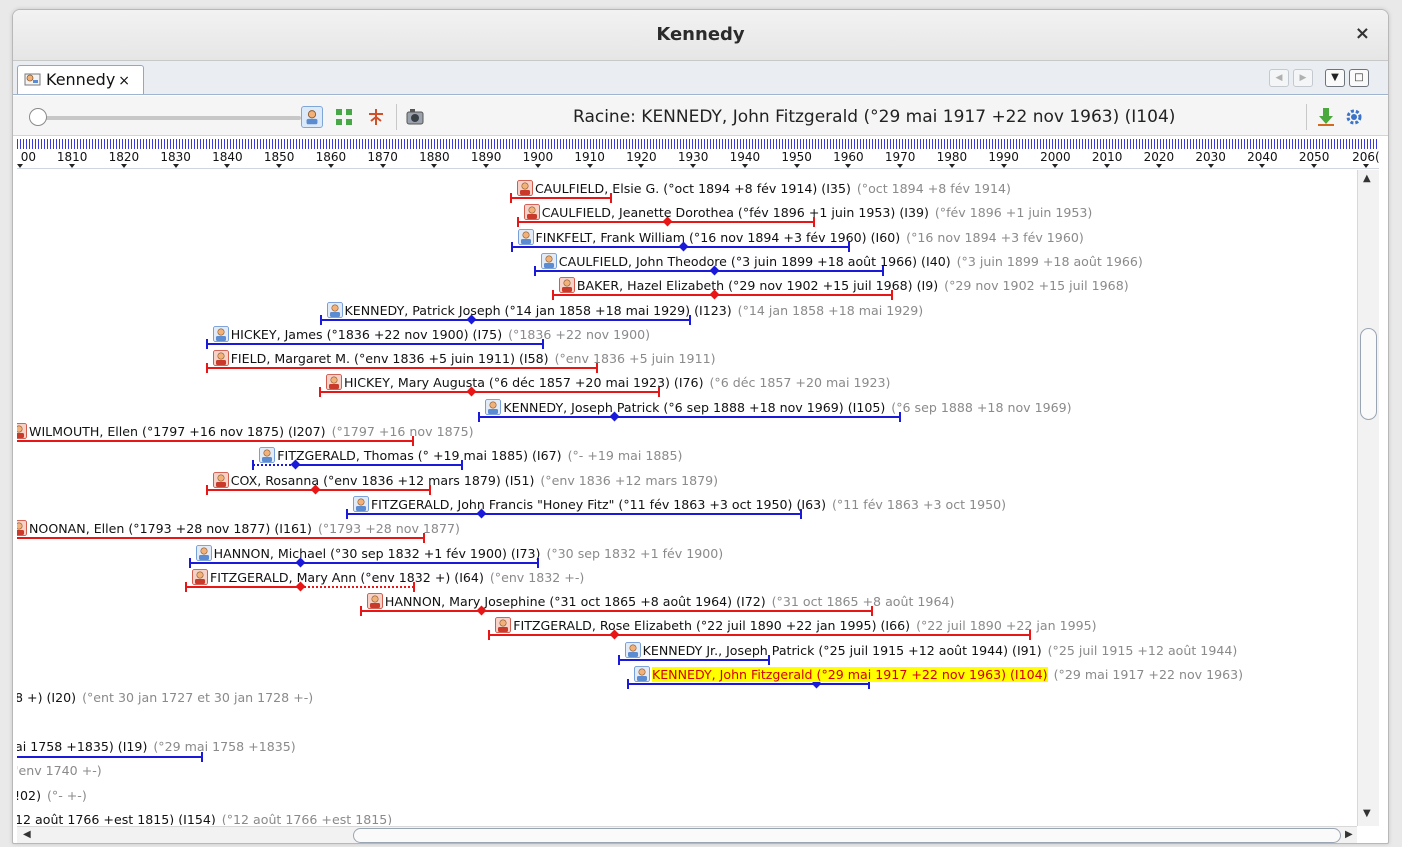  Describe the element at coordinates (493, 406) in the screenshot. I see `male-person-icon` at that location.